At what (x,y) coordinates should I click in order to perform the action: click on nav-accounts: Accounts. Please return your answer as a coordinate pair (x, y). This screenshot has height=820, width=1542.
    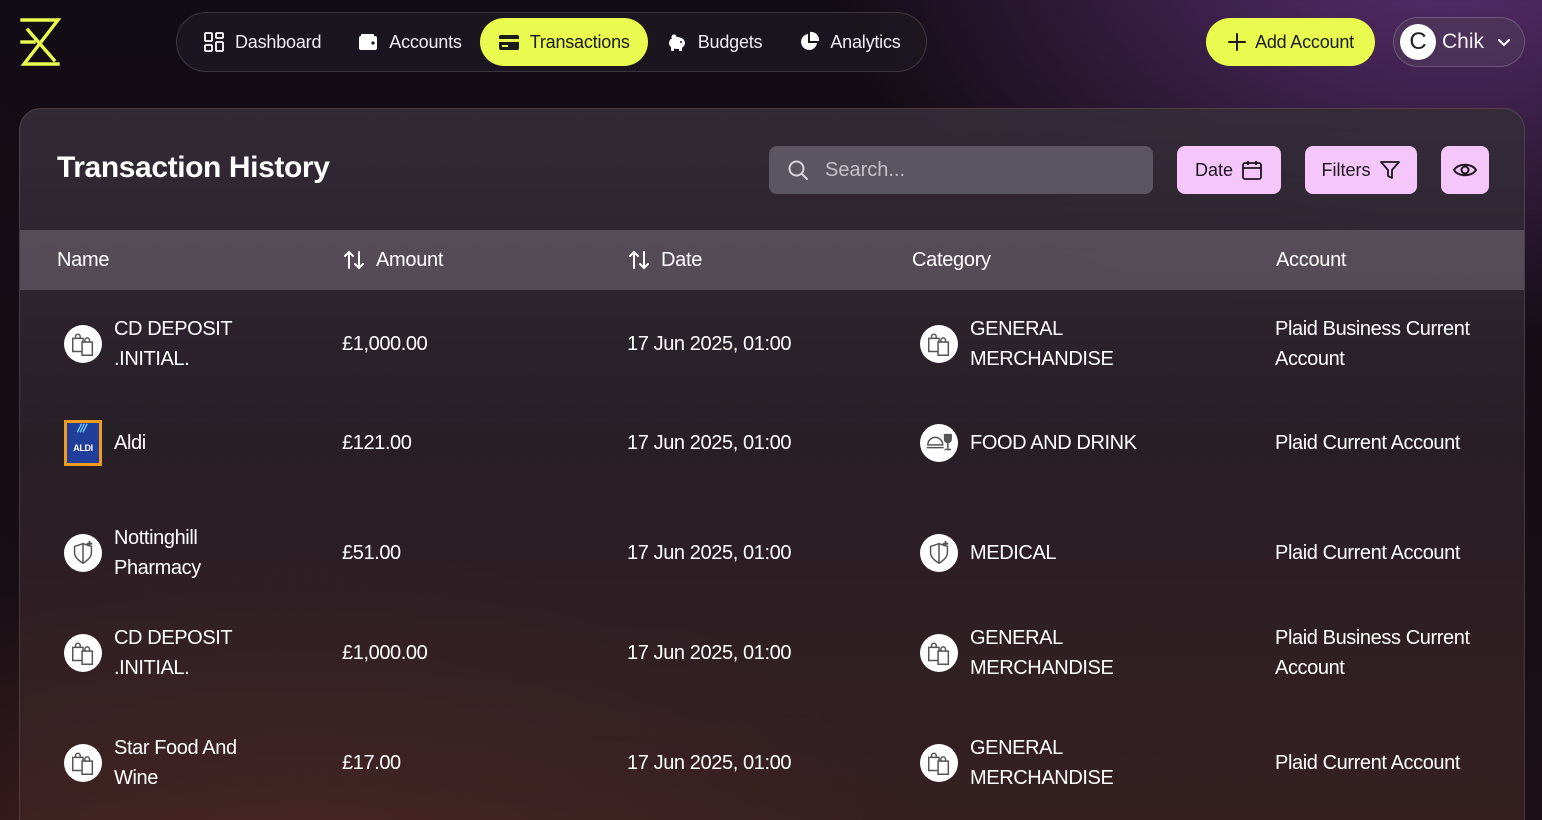
    Looking at the image, I should click on (409, 42).